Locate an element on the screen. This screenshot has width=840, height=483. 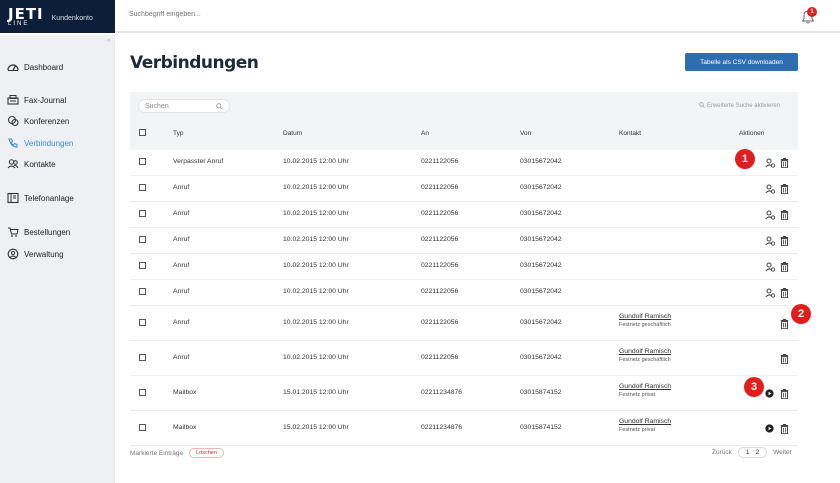
pagination-next: Weiter is located at coordinates (782, 452).